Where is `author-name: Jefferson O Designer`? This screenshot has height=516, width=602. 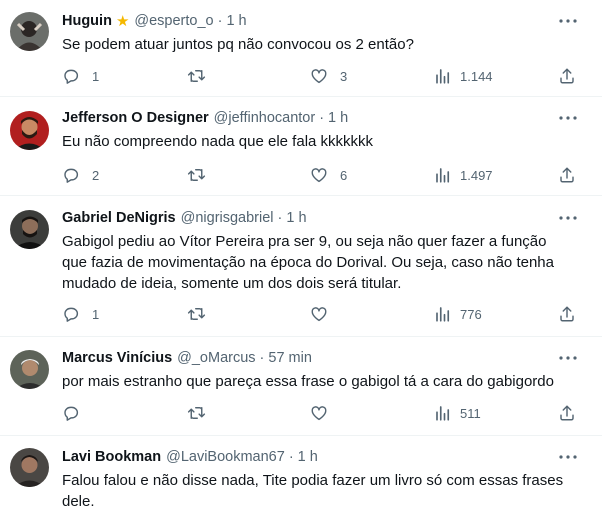 author-name: Jefferson O Designer is located at coordinates (135, 118).